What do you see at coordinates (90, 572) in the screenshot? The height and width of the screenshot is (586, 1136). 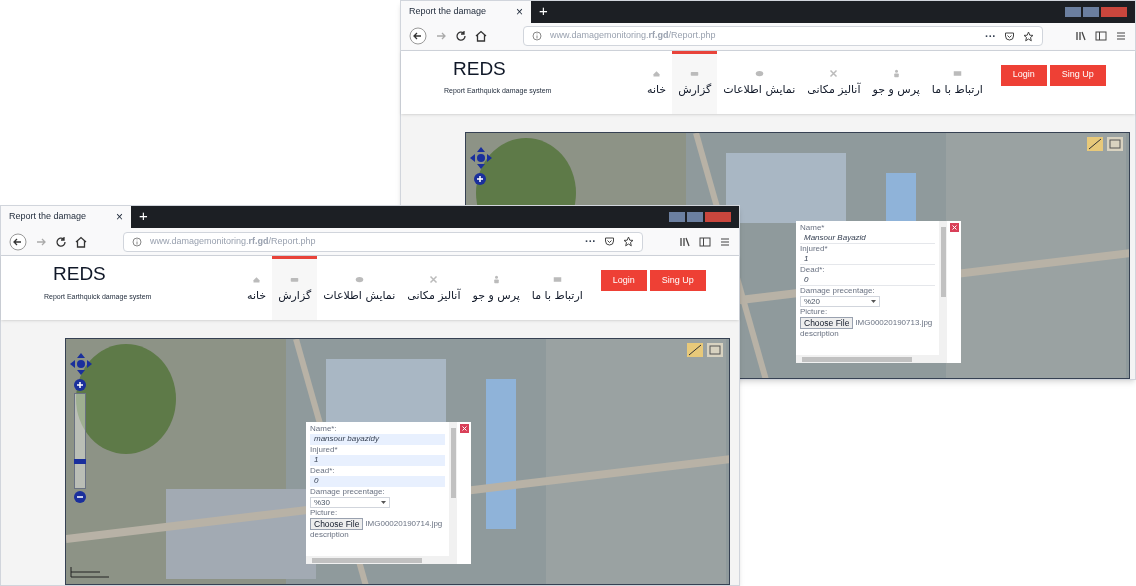 I see `scale-bar-icon` at bounding box center [90, 572].